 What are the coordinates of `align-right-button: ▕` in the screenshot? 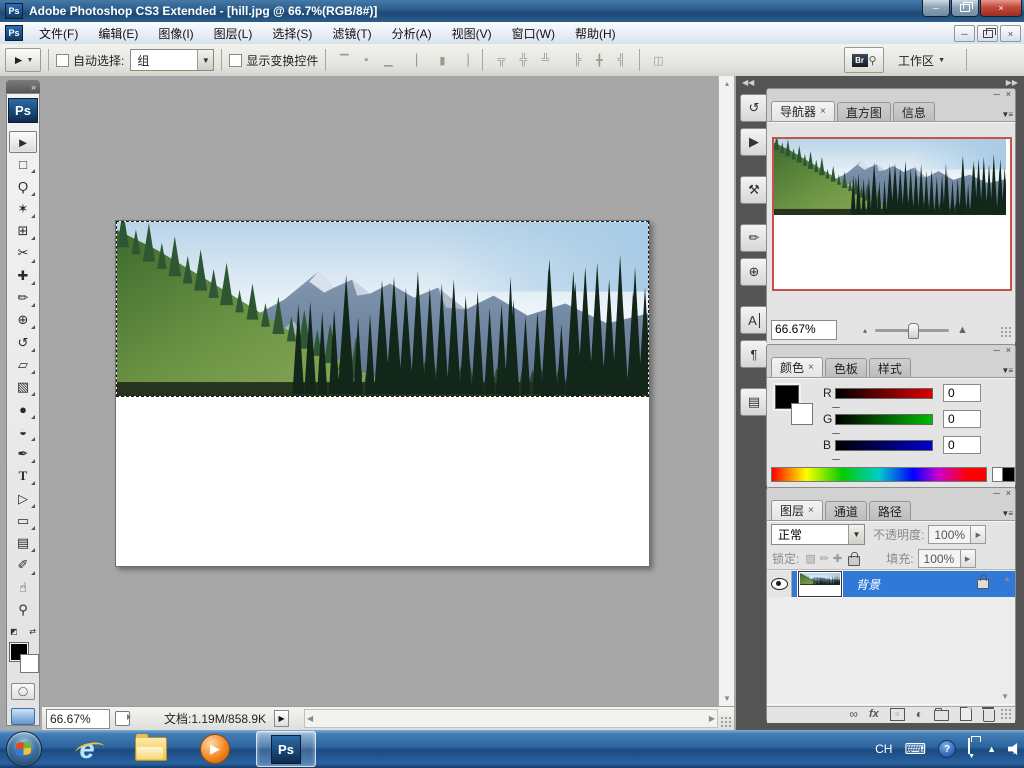 It's located at (464, 60).